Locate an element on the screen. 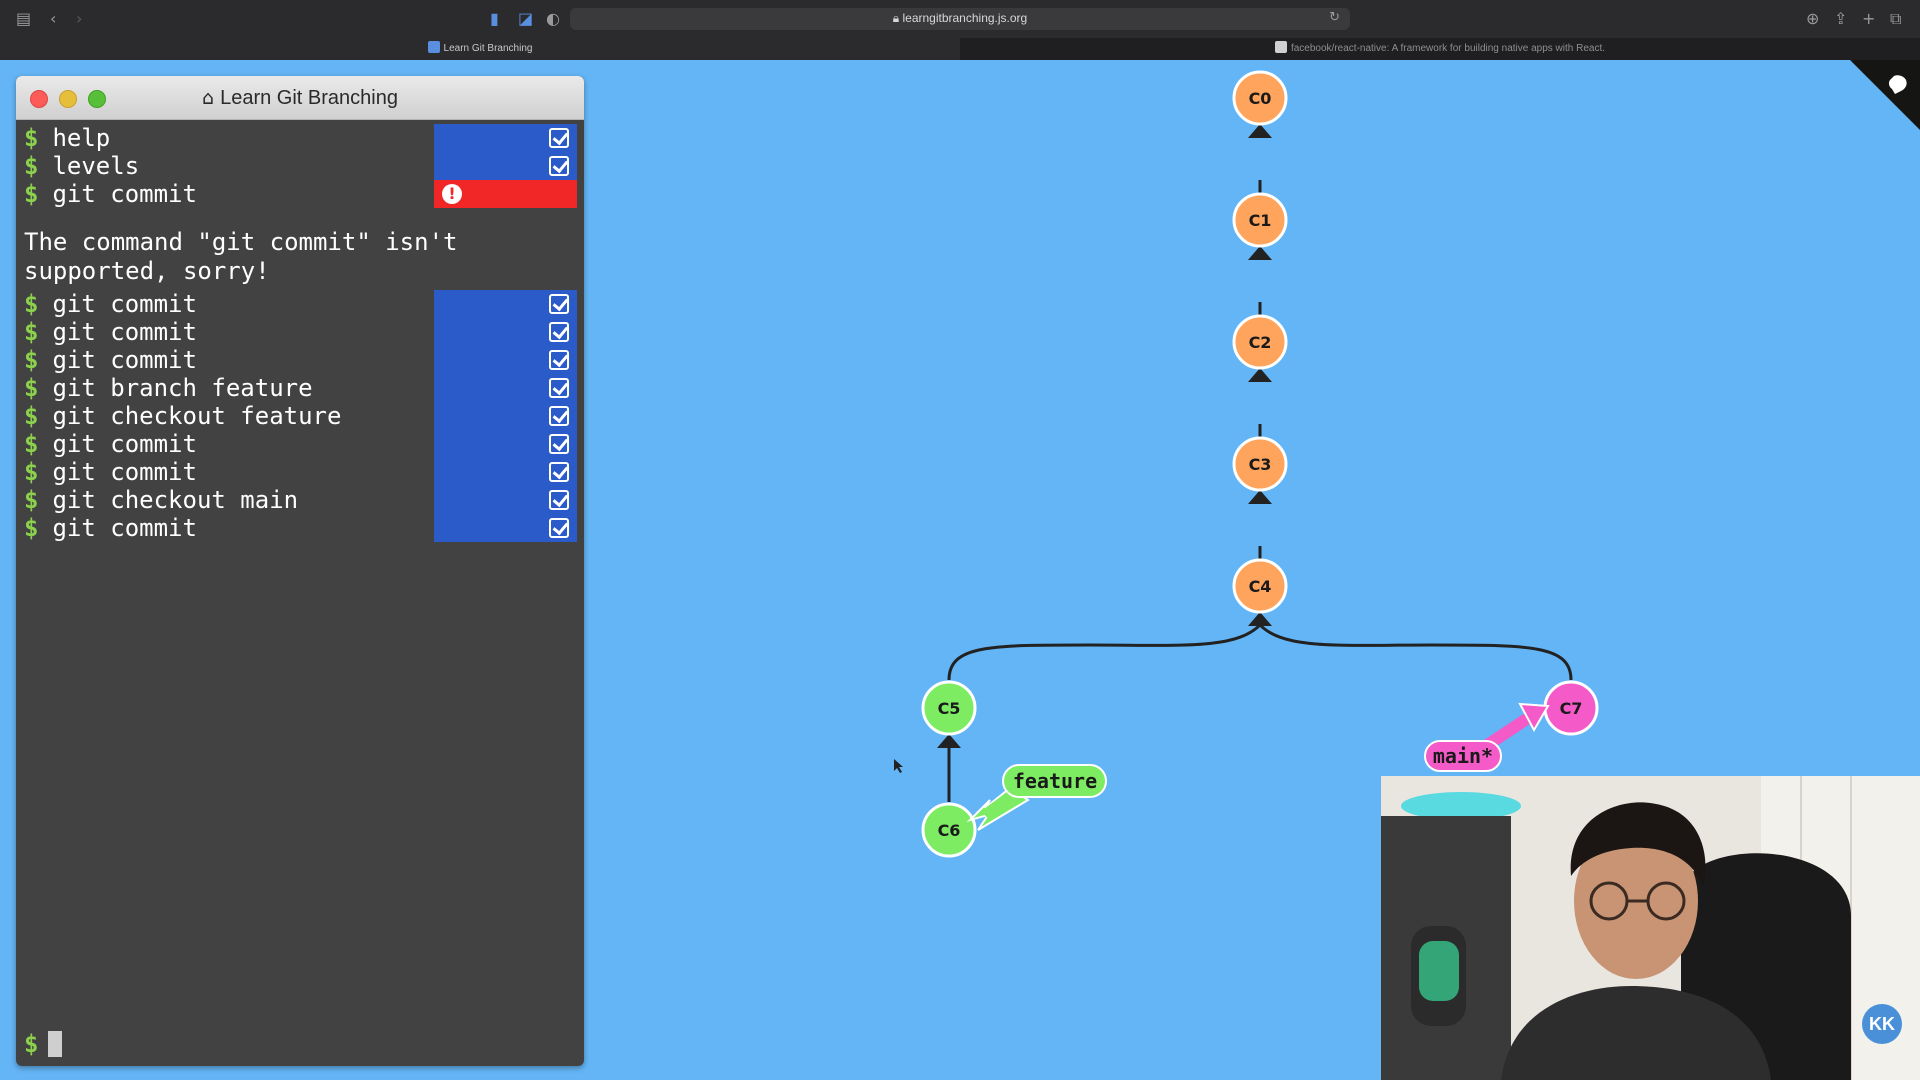 The image size is (1920, 1080). home-icon: ⌂ is located at coordinates (208, 98).